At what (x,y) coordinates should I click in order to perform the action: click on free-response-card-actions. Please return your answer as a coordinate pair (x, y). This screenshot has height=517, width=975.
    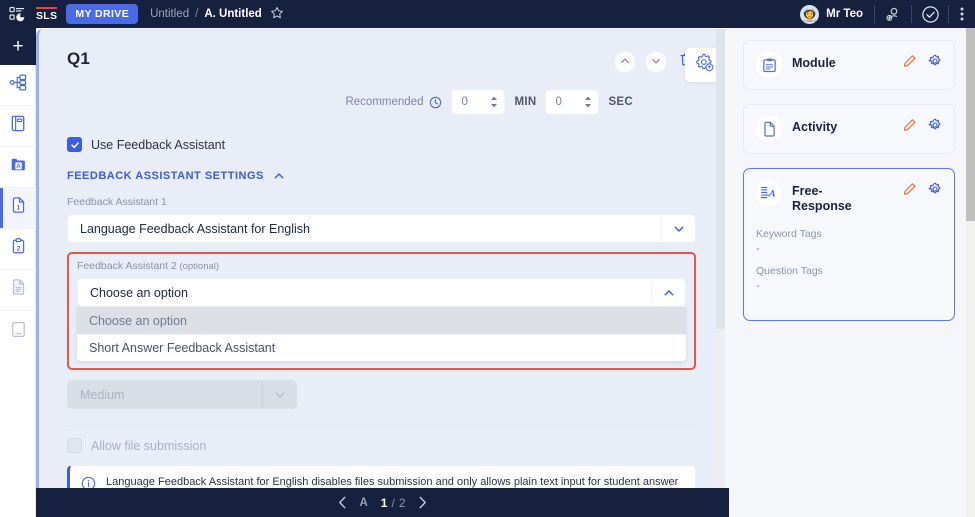
    Looking at the image, I should click on (922, 188).